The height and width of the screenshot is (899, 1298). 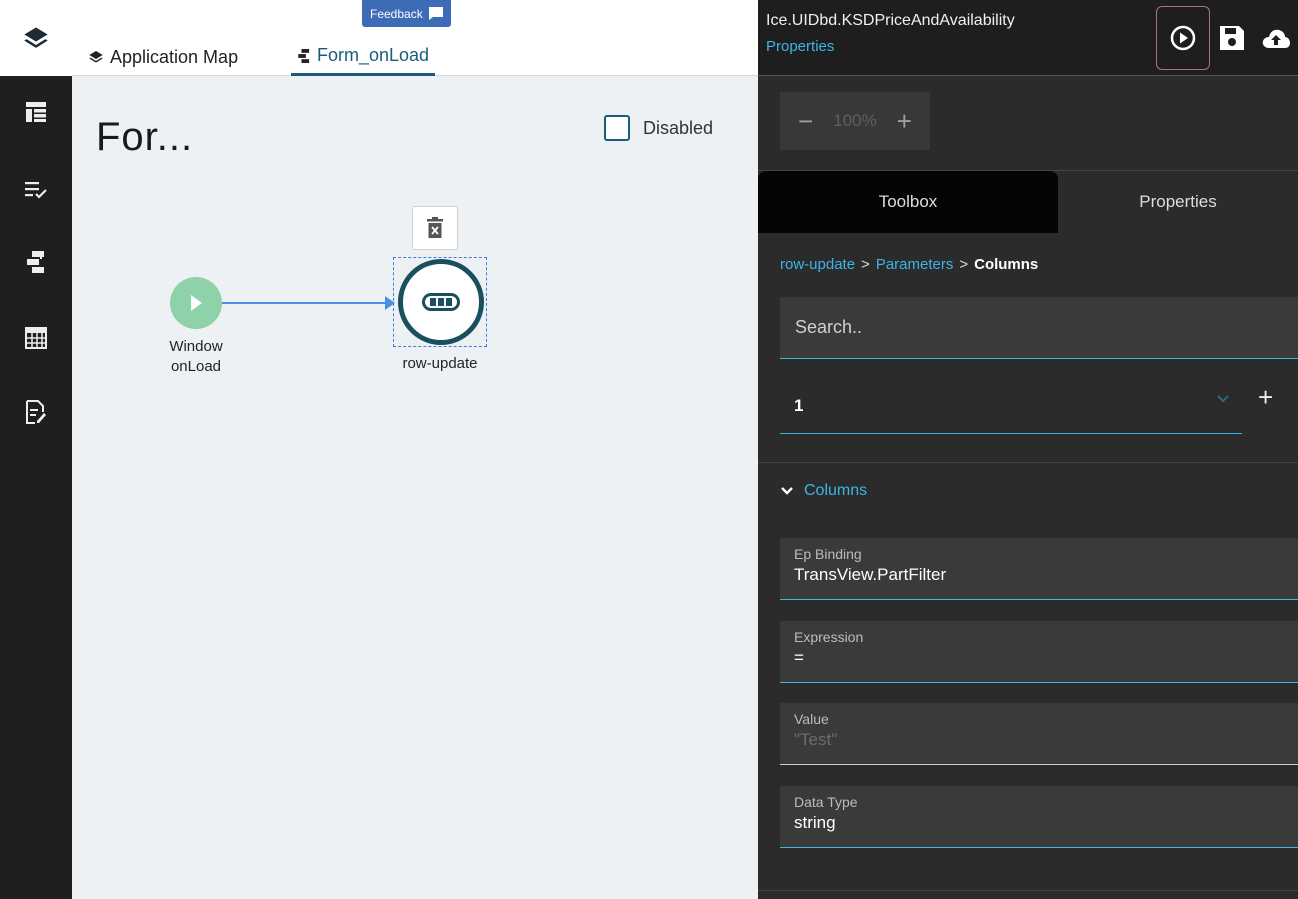 What do you see at coordinates (36, 449) in the screenshot?
I see `left-rail` at bounding box center [36, 449].